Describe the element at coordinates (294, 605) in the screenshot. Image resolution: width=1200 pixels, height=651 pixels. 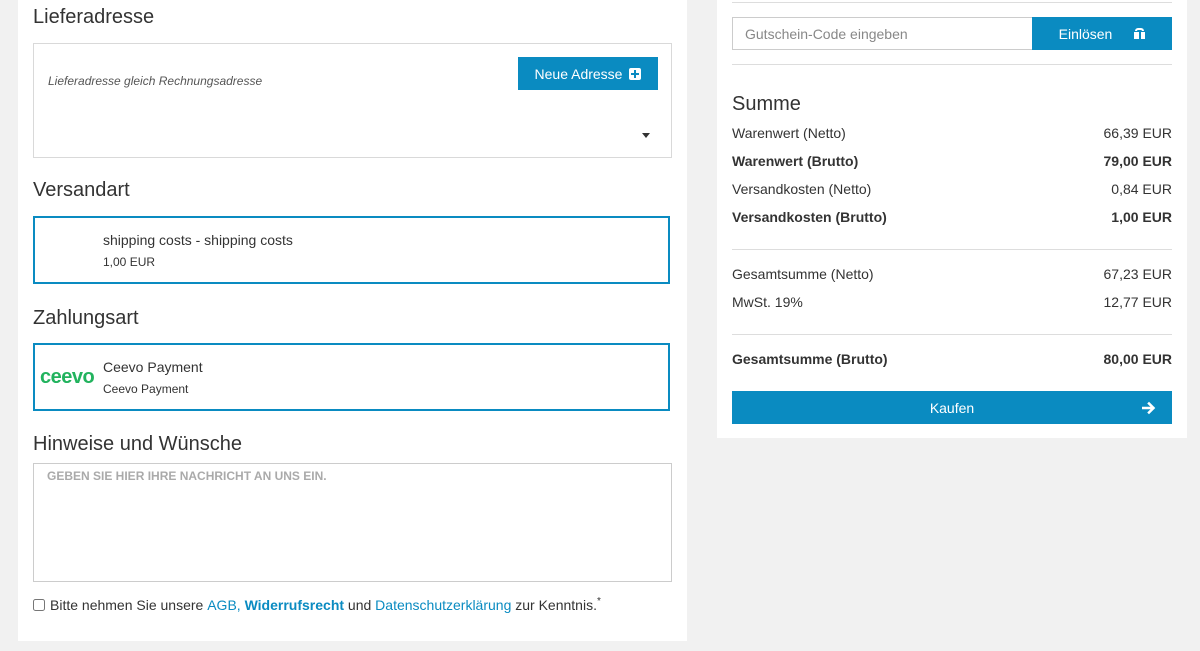
I see `withdrawal-link: Widerrufsrecht` at that location.